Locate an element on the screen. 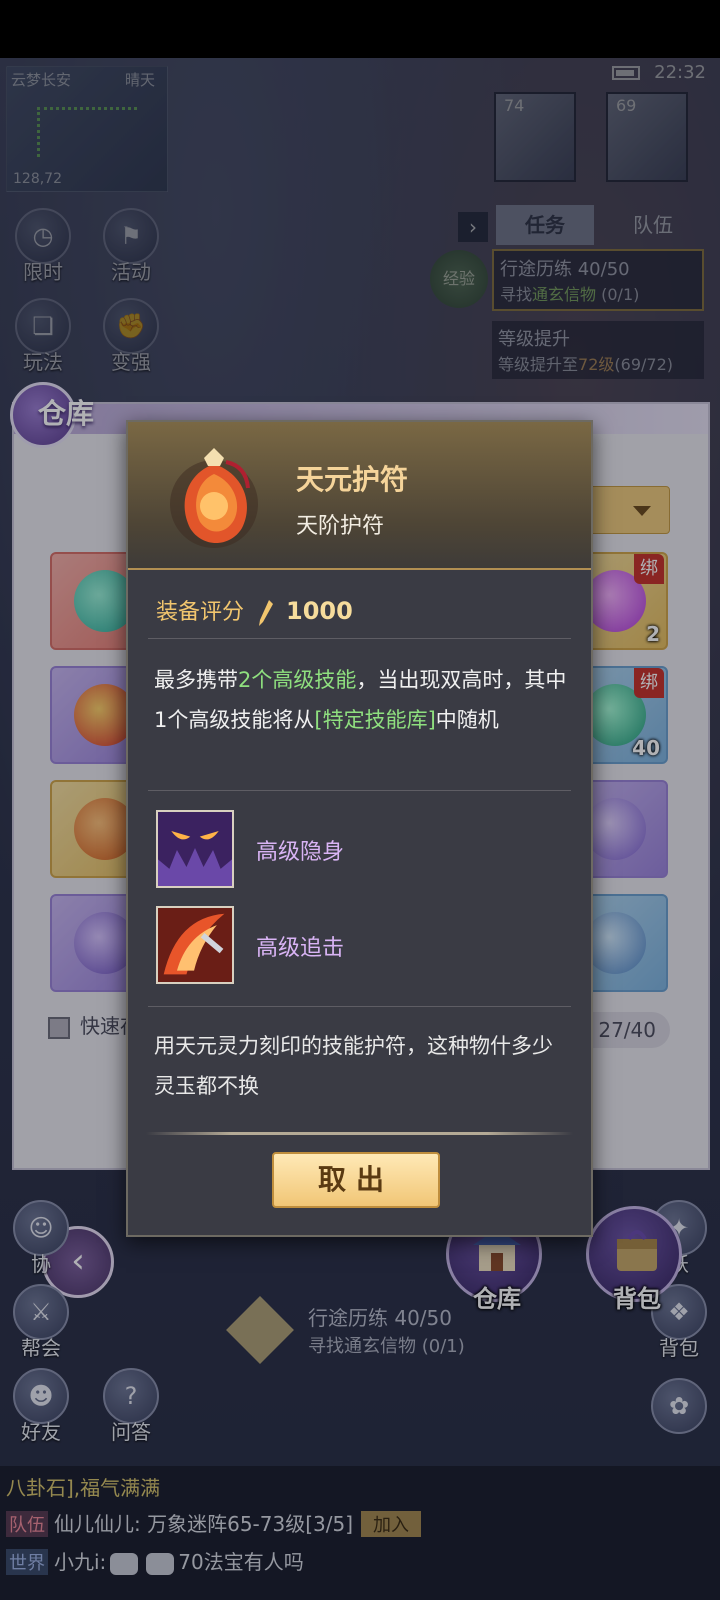  equipment-score: 装备评分 1000 is located at coordinates (254, 610).